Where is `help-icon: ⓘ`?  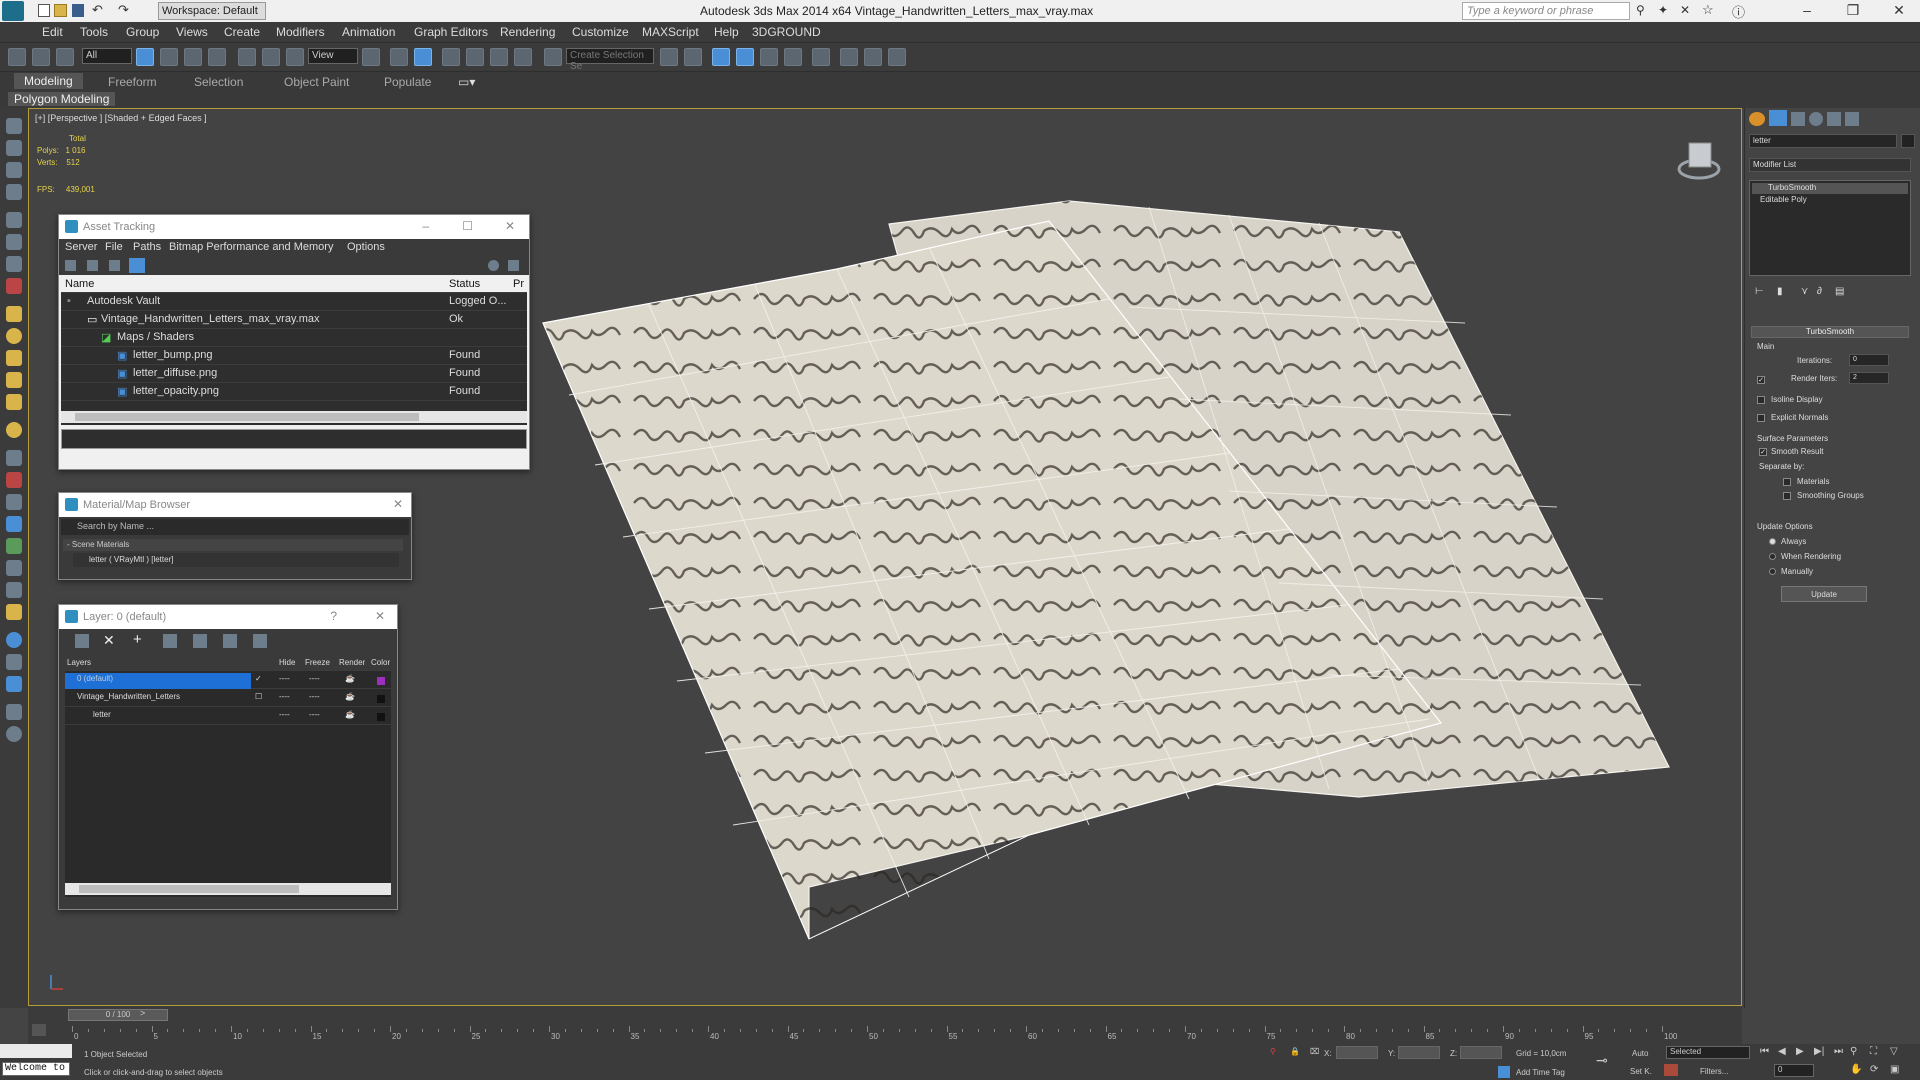 help-icon: ⓘ is located at coordinates (1738, 11).